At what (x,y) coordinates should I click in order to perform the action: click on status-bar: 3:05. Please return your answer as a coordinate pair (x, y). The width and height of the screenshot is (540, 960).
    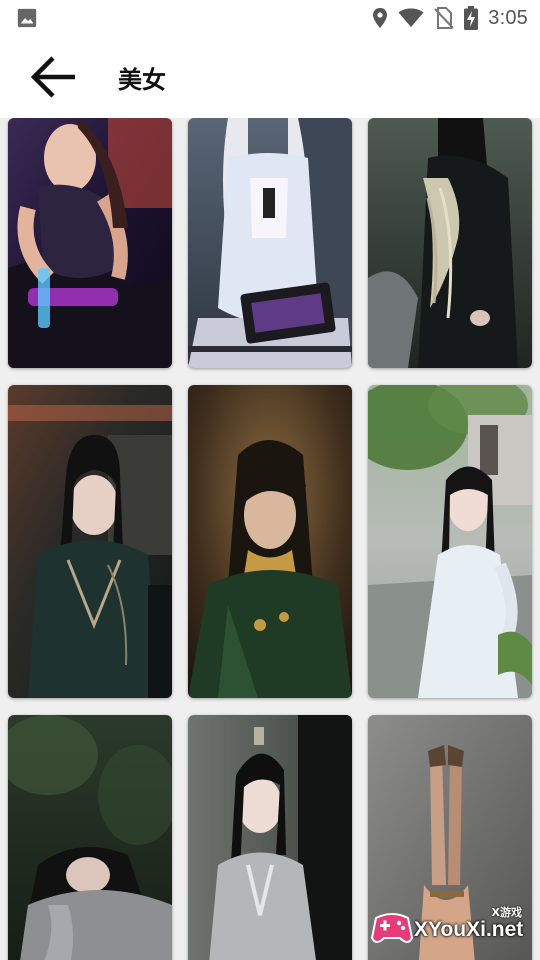
    Looking at the image, I should click on (270, 18).